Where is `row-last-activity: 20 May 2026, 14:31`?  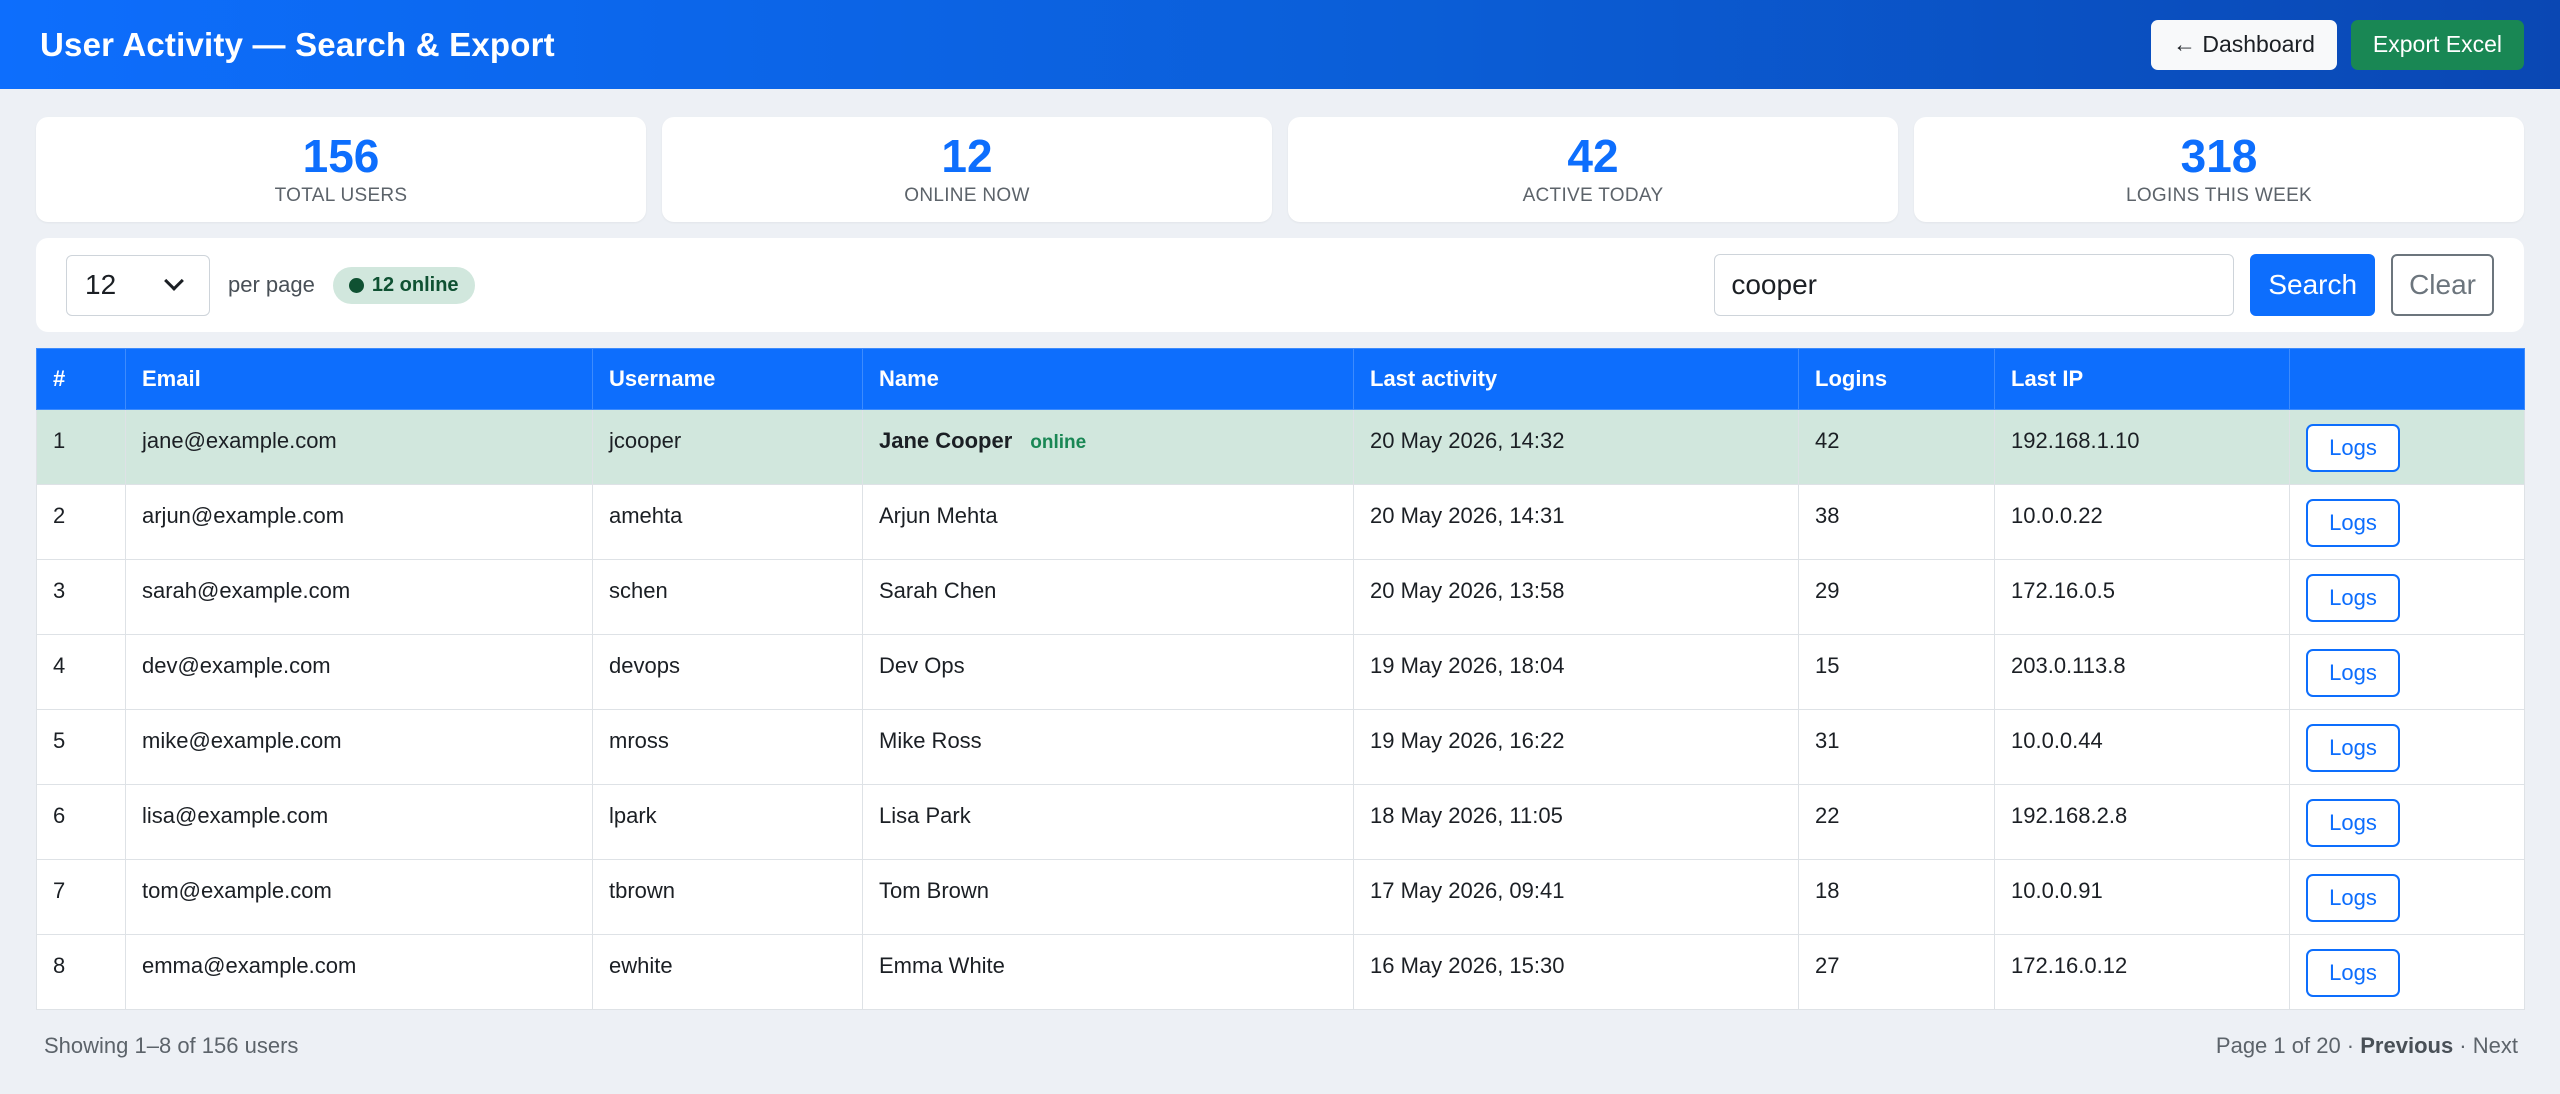
row-last-activity: 20 May 2026, 14:31 is located at coordinates (1576, 522).